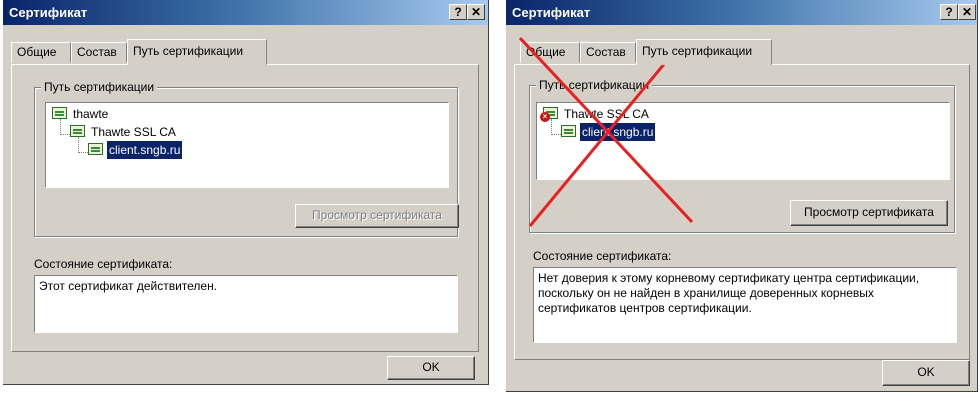  Describe the element at coordinates (545, 117) in the screenshot. I see `error-icon: ×` at that location.